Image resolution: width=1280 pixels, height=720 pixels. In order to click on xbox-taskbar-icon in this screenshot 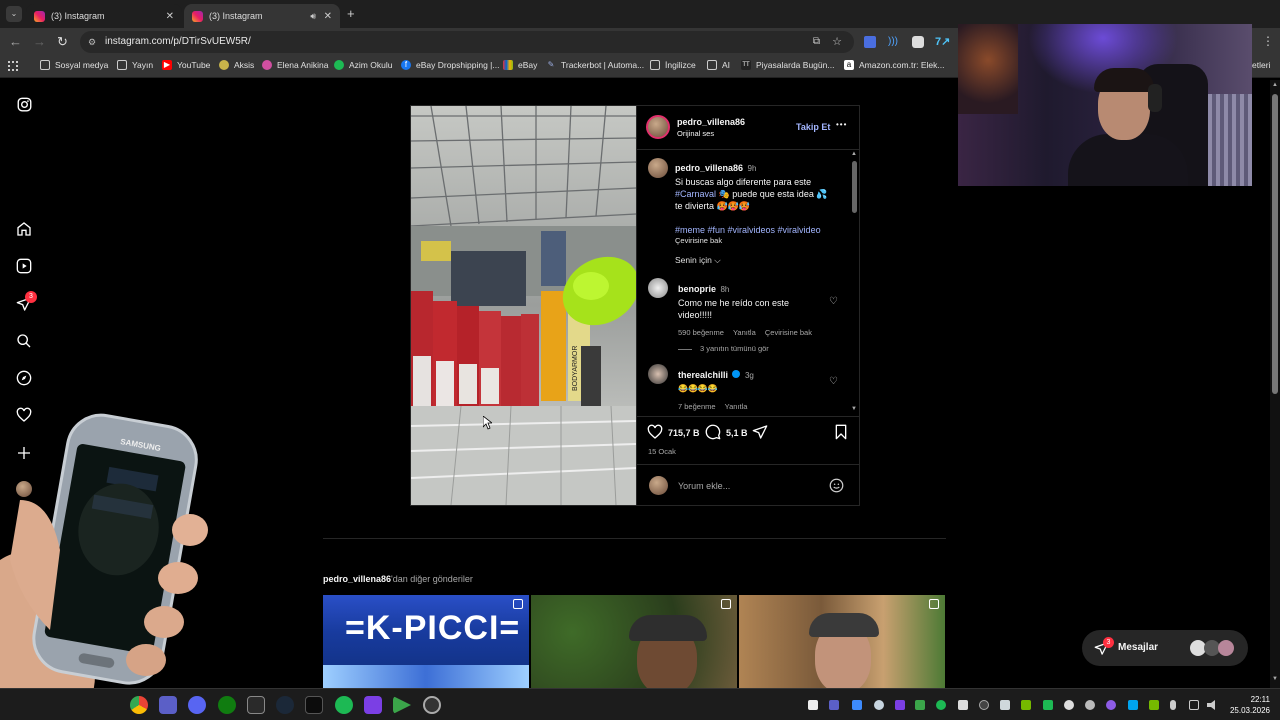, I will do `click(227, 705)`.